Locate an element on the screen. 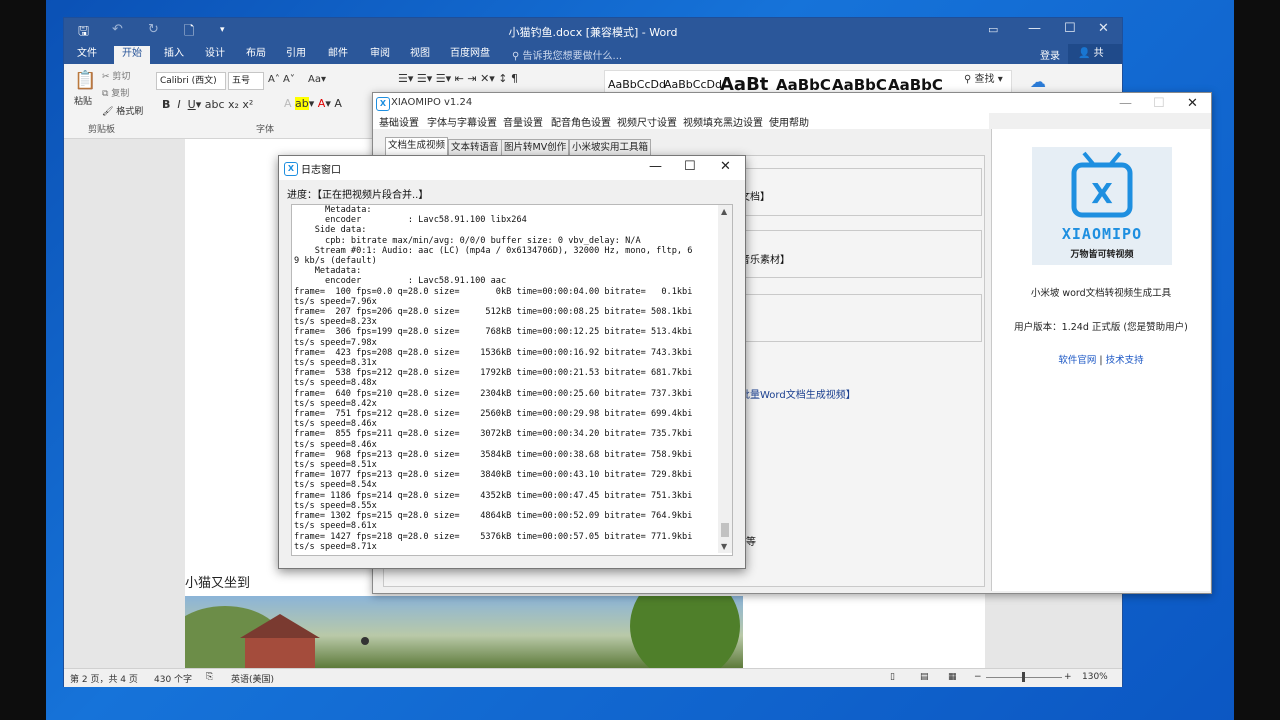 The width and height of the screenshot is (1280, 720). word-count: 430 个字 is located at coordinates (173, 678).